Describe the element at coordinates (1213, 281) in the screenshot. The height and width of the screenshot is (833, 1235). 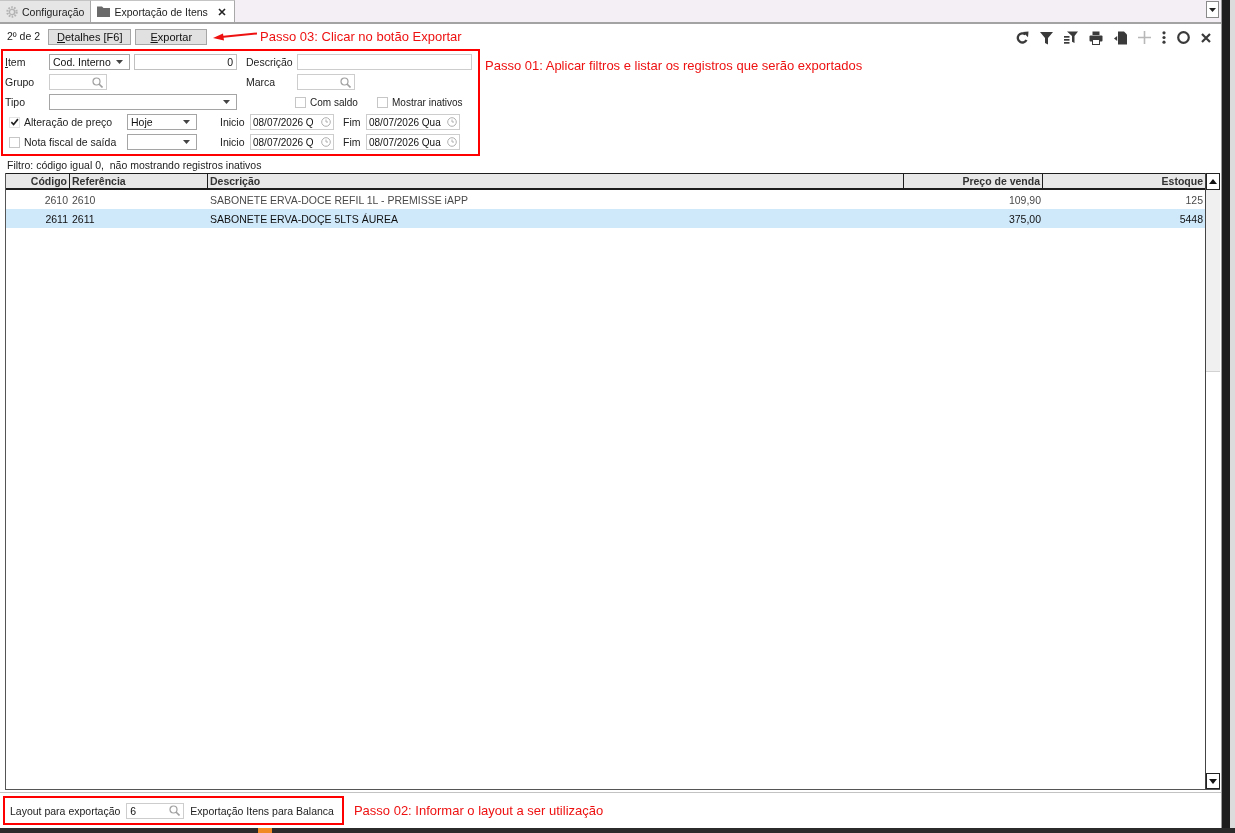
I see `scrollbar-thumb` at that location.